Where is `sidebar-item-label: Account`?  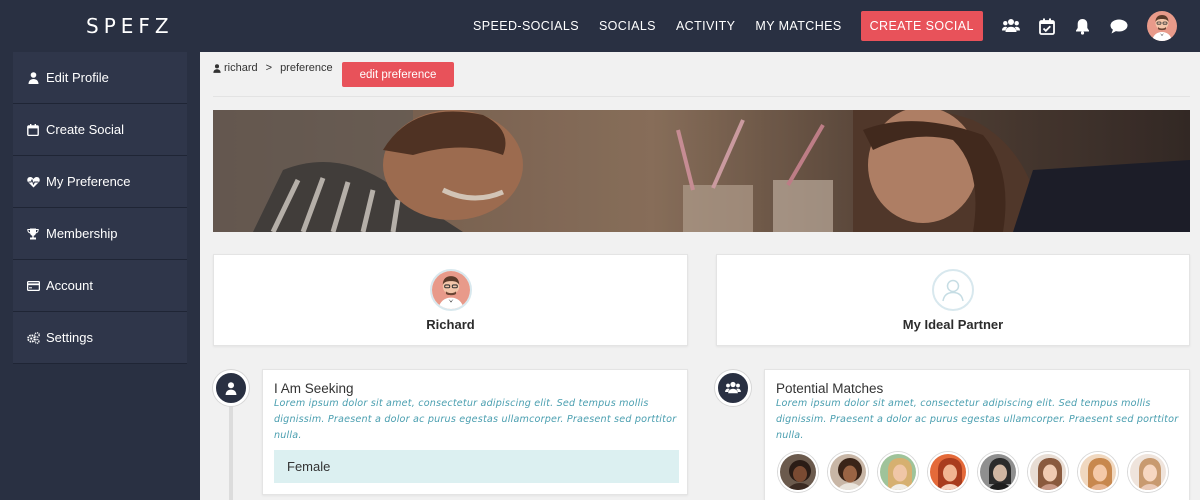 sidebar-item-label: Account is located at coordinates (69, 285).